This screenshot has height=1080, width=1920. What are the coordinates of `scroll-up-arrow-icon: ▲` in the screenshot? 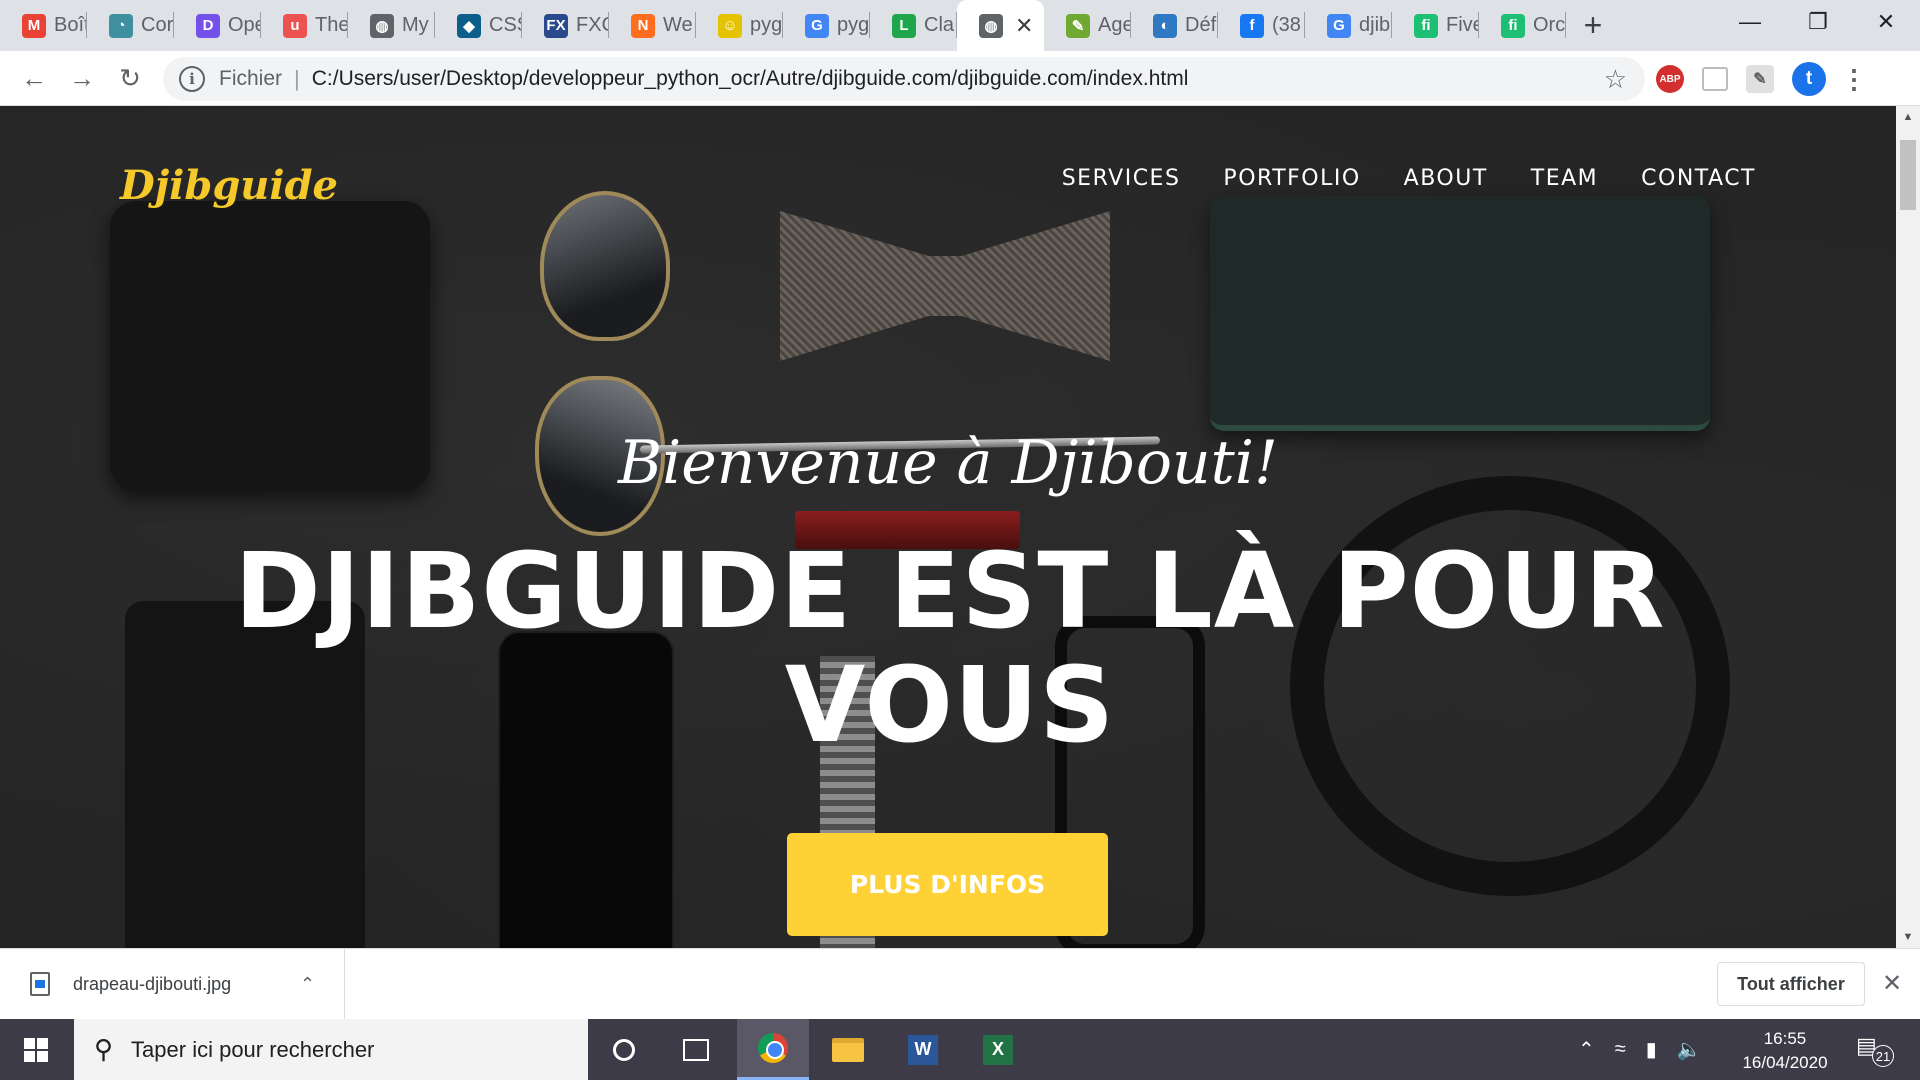 It's located at (1908, 117).